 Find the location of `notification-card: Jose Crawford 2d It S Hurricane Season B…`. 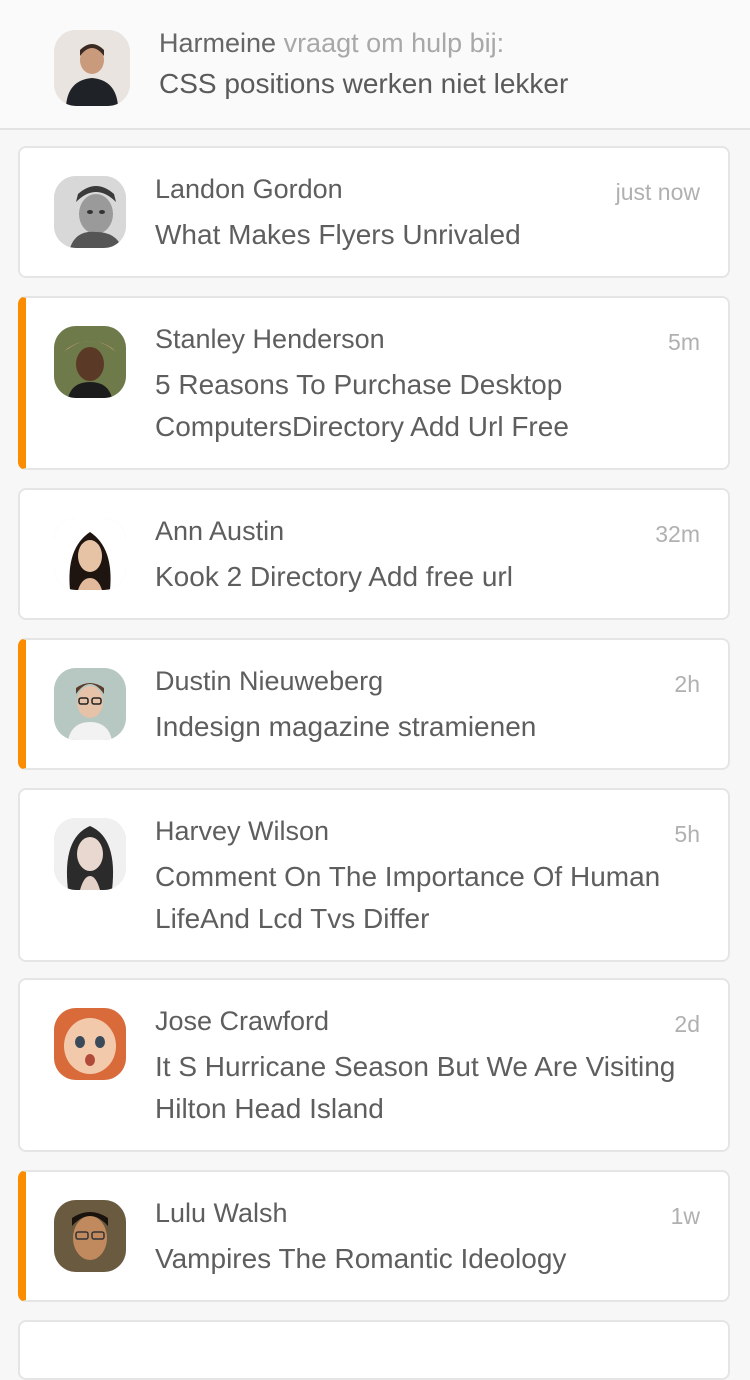

notification-card: Jose Crawford 2d It S Hurricane Season B… is located at coordinates (374, 1065).